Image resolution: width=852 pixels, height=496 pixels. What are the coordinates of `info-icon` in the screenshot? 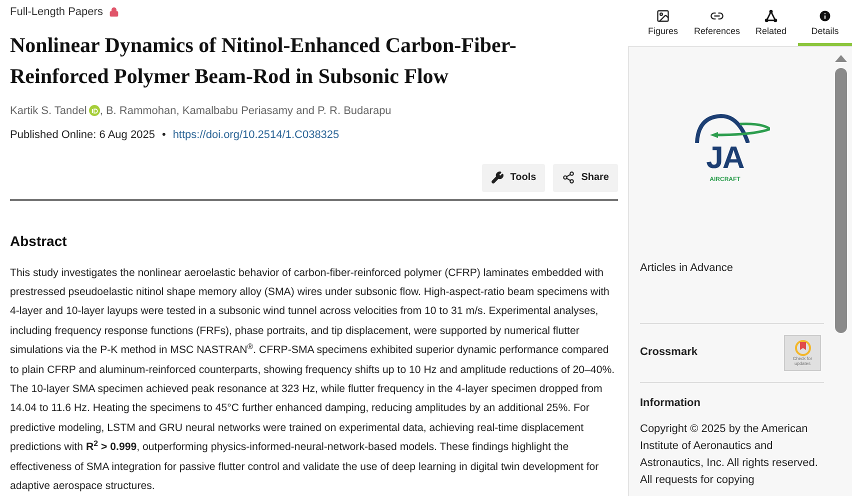 It's located at (825, 15).